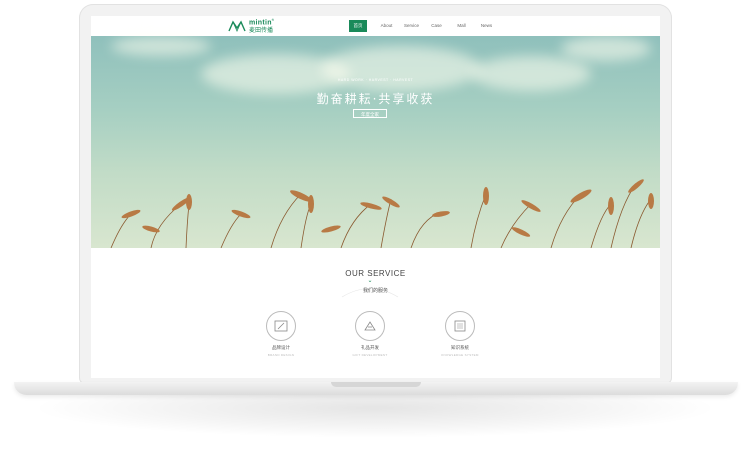 The image size is (751, 462). What do you see at coordinates (281, 347) in the screenshot?
I see `service-label: 品牌设计` at bounding box center [281, 347].